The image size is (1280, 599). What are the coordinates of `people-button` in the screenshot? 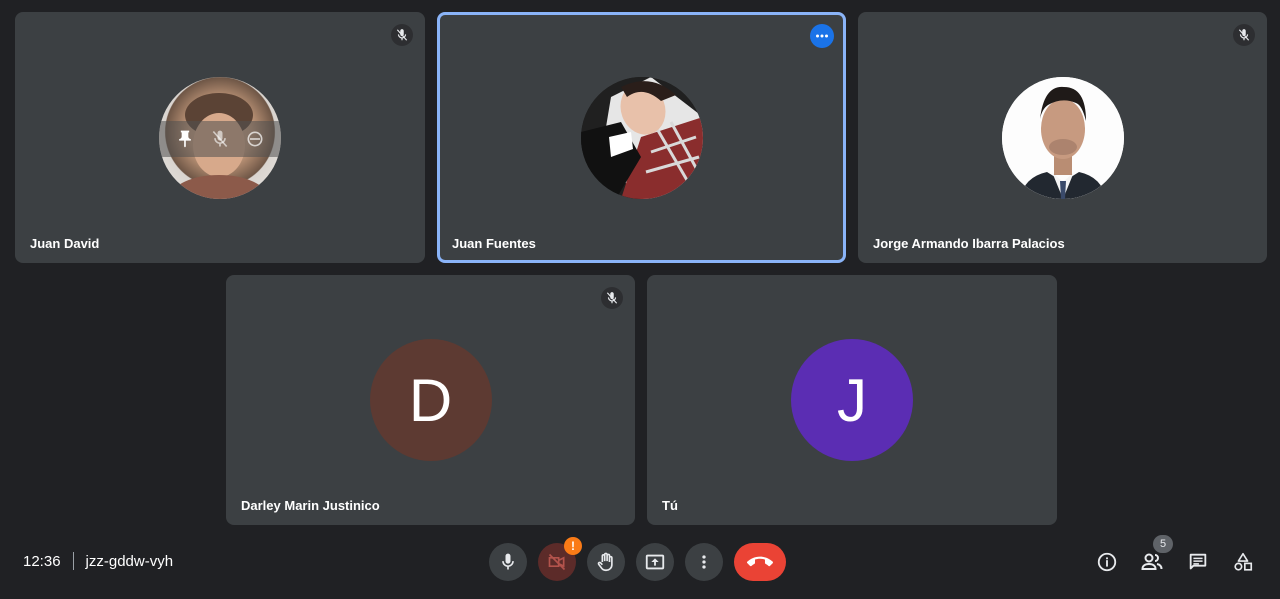 It's located at (1152, 562).